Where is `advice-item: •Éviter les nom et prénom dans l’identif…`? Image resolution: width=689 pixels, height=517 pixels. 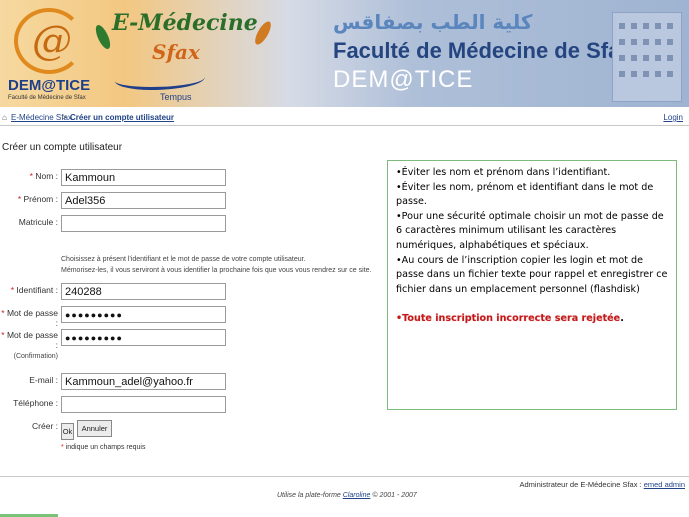 advice-item: •Éviter les nom et prénom dans l’identif… is located at coordinates (503, 172).